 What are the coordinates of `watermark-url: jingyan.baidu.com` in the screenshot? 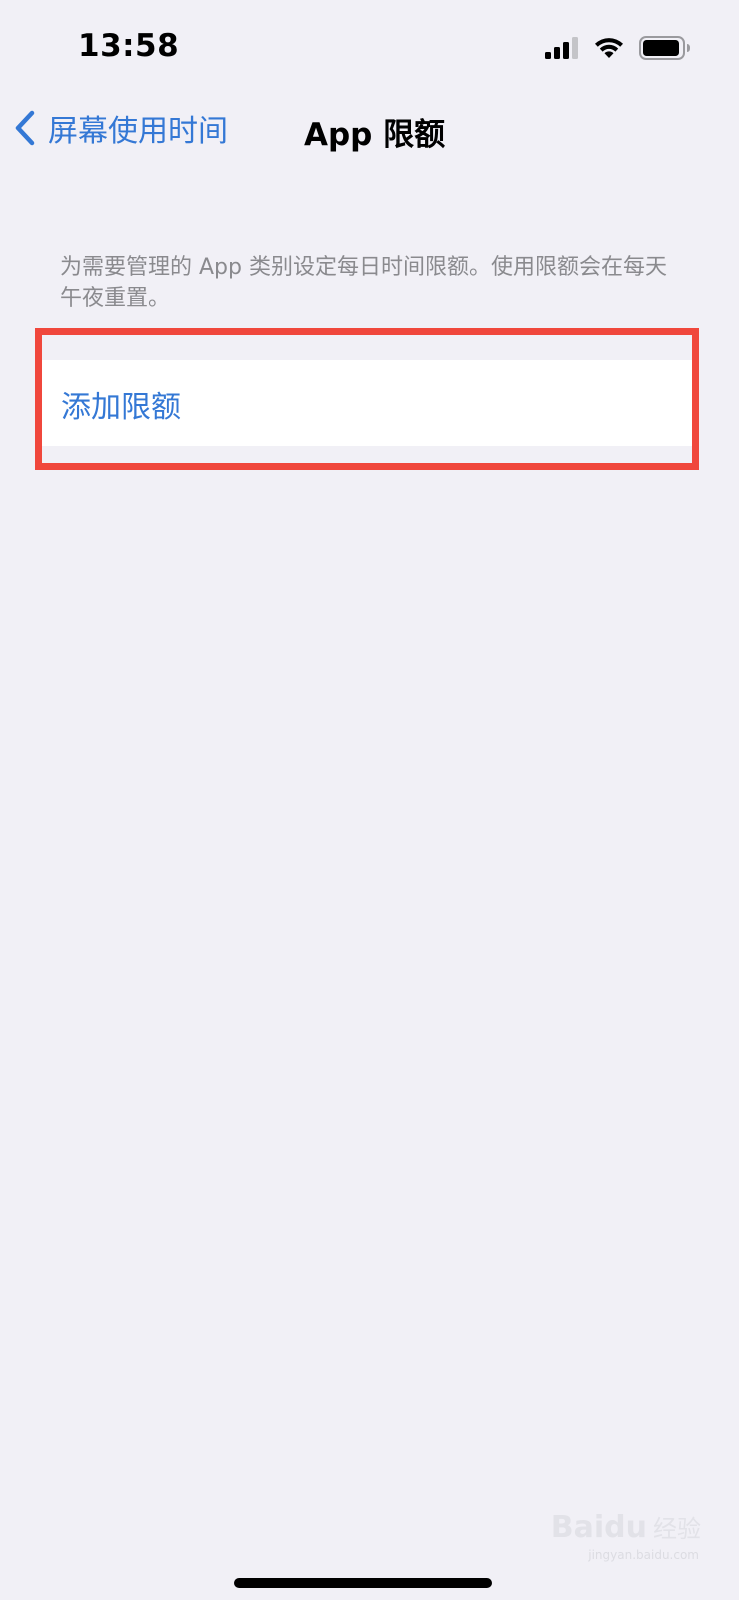 It's located at (643, 1555).